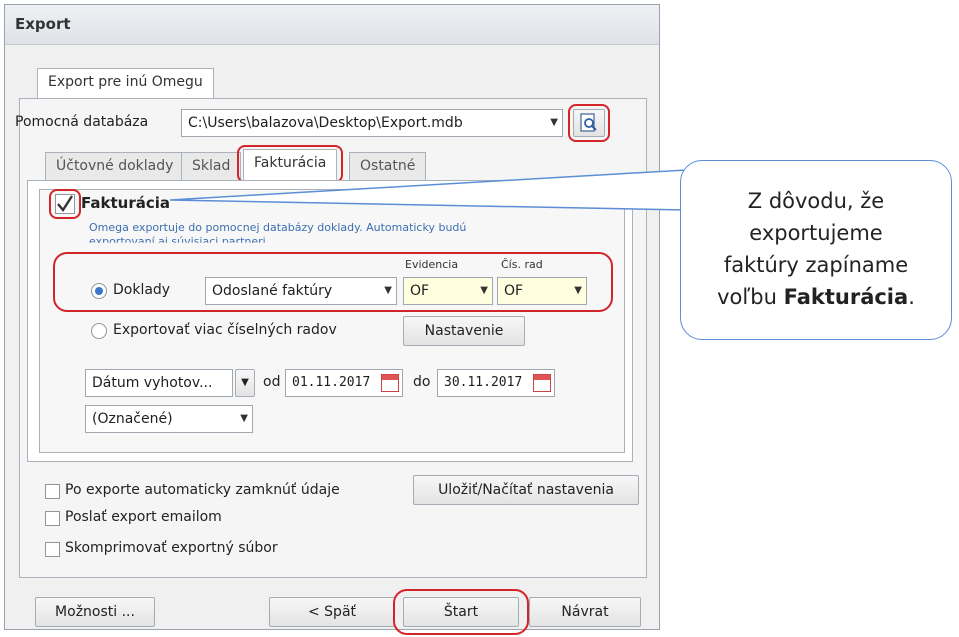 The image size is (959, 637). What do you see at coordinates (816, 265) in the screenshot?
I see `callout-line-3: faktúry zapíname` at bounding box center [816, 265].